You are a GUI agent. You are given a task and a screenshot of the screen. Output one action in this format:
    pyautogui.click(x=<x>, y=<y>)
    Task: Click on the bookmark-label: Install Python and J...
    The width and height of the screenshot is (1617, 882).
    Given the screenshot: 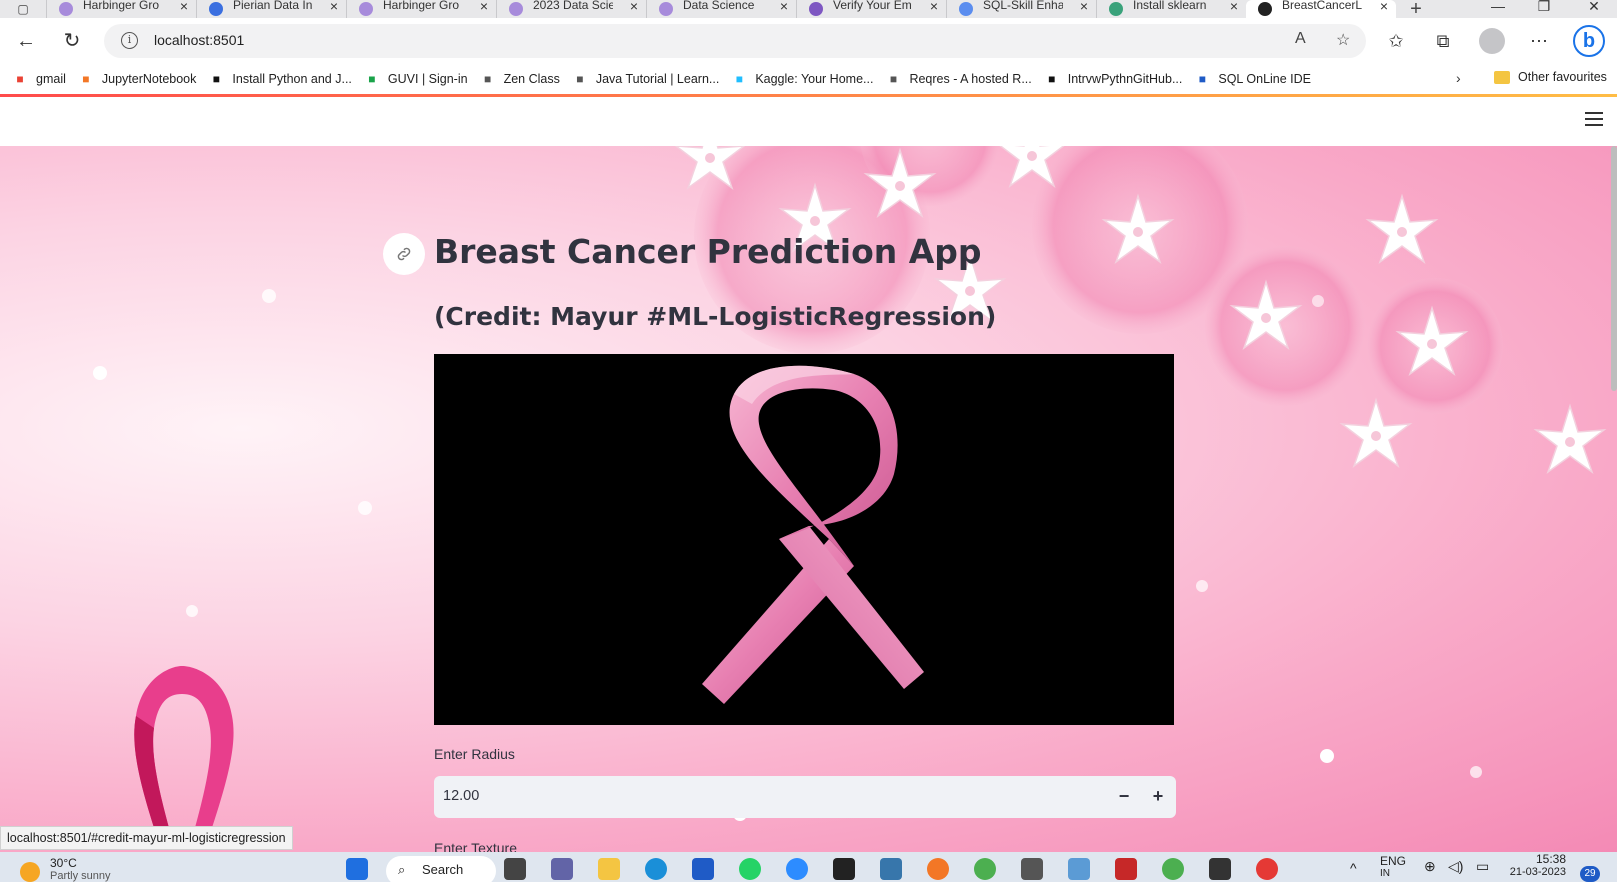 What is the action you would take?
    pyautogui.click(x=292, y=79)
    